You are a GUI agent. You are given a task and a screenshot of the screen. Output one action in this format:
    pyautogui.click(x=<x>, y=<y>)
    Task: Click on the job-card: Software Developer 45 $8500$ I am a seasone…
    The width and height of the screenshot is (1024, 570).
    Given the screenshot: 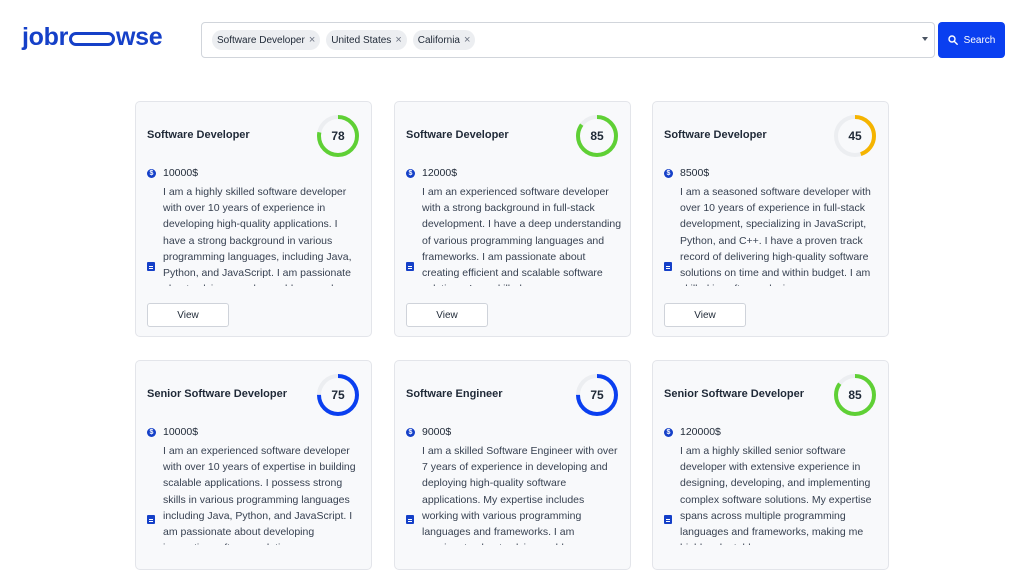 What is the action you would take?
    pyautogui.click(x=770, y=219)
    